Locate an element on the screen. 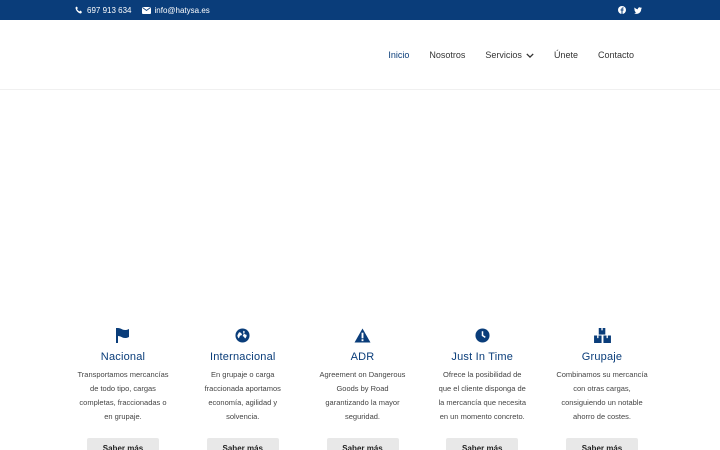 The width and height of the screenshot is (720, 450). clock-icon is located at coordinates (482, 335).